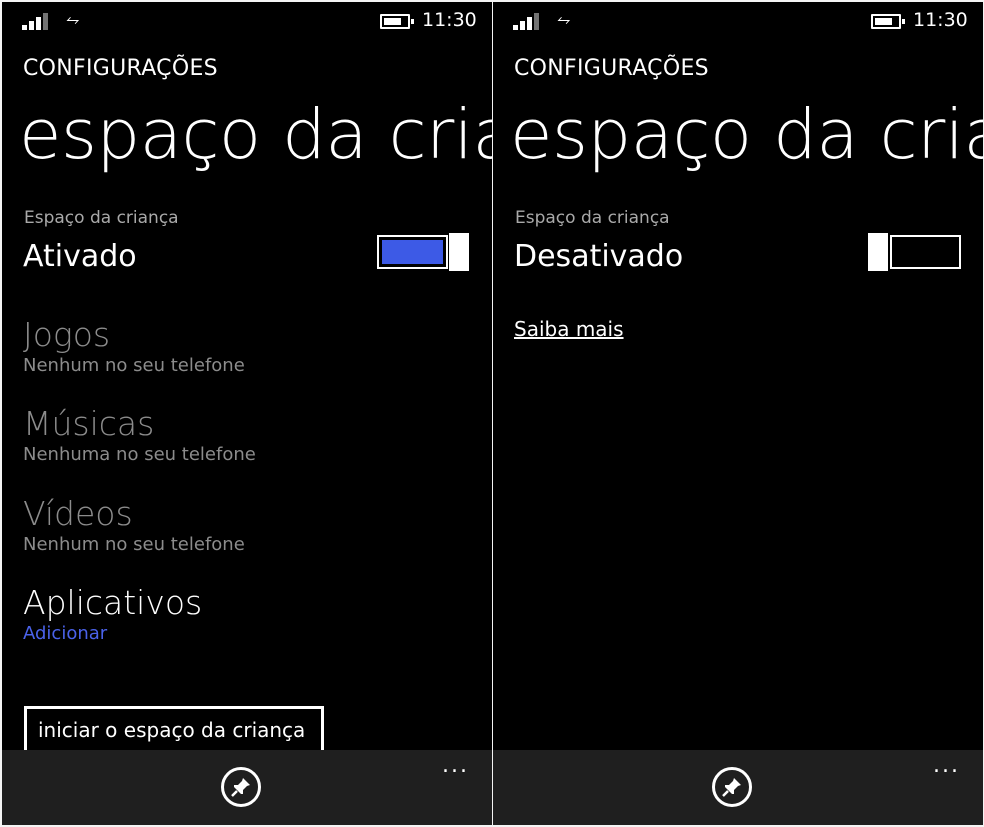  Describe the element at coordinates (89, 423) in the screenshot. I see `item-title: Músicas` at that location.